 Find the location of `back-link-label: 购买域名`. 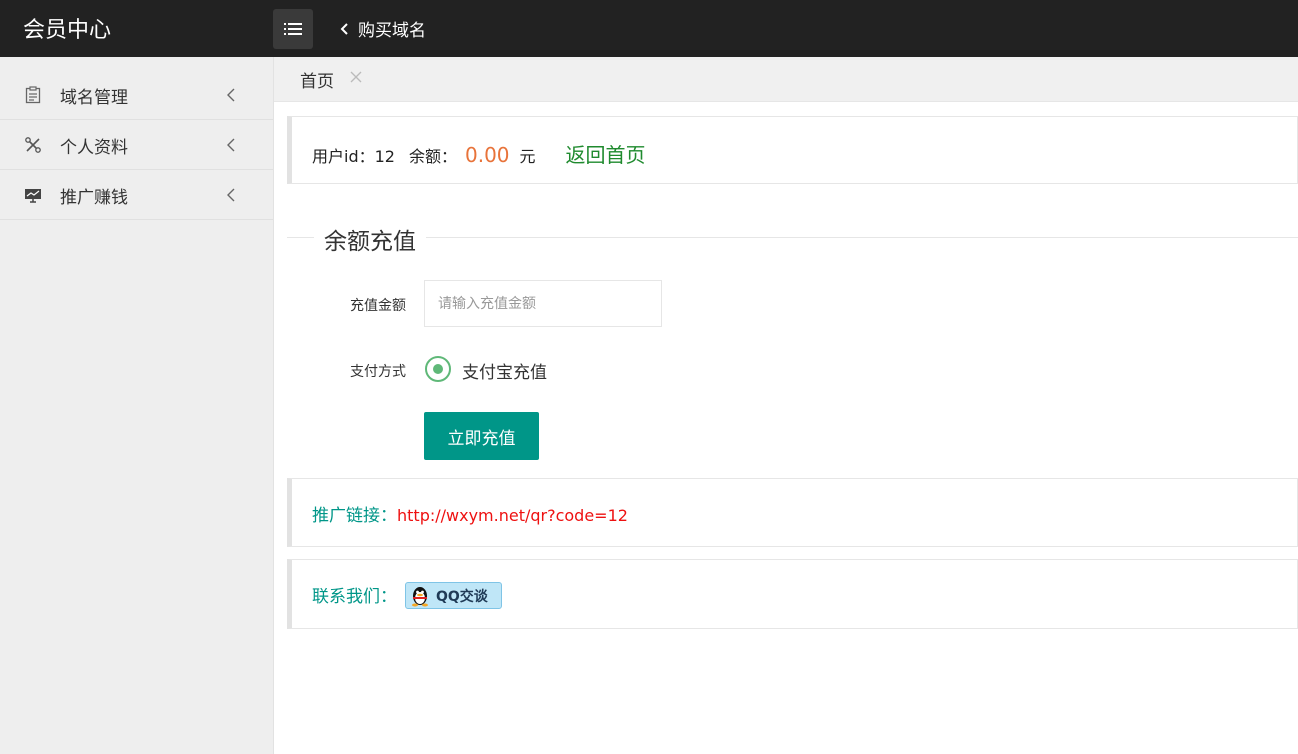

back-link-label: 购买域名 is located at coordinates (392, 31).